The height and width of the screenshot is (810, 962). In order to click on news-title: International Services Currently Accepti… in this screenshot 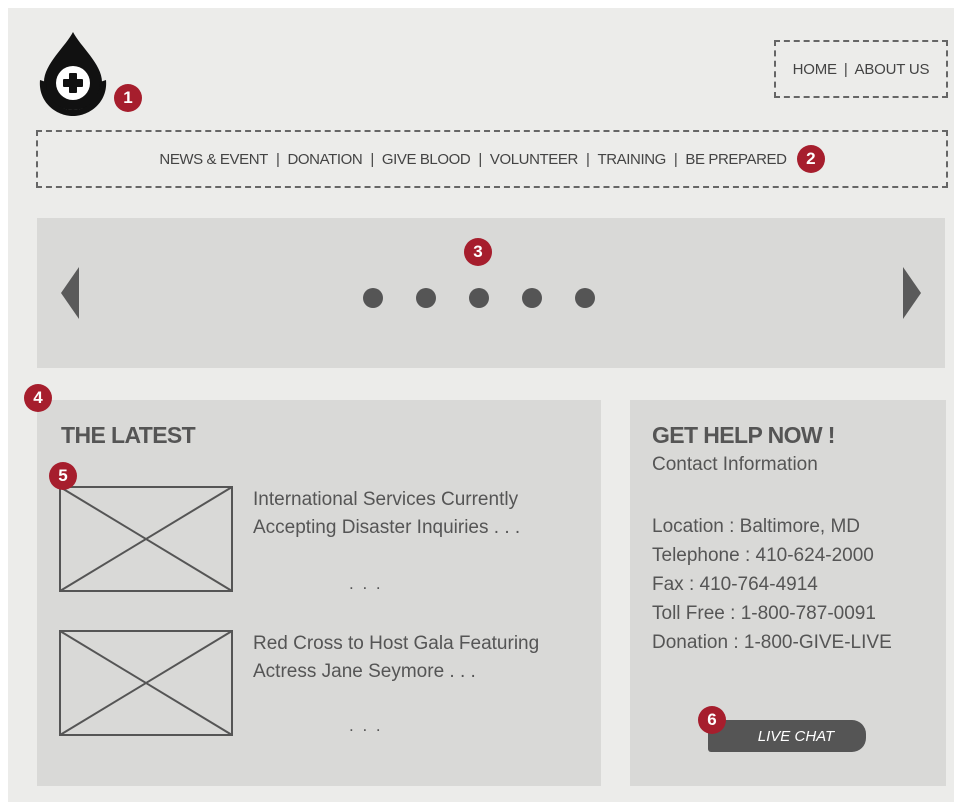, I will do `click(423, 514)`.